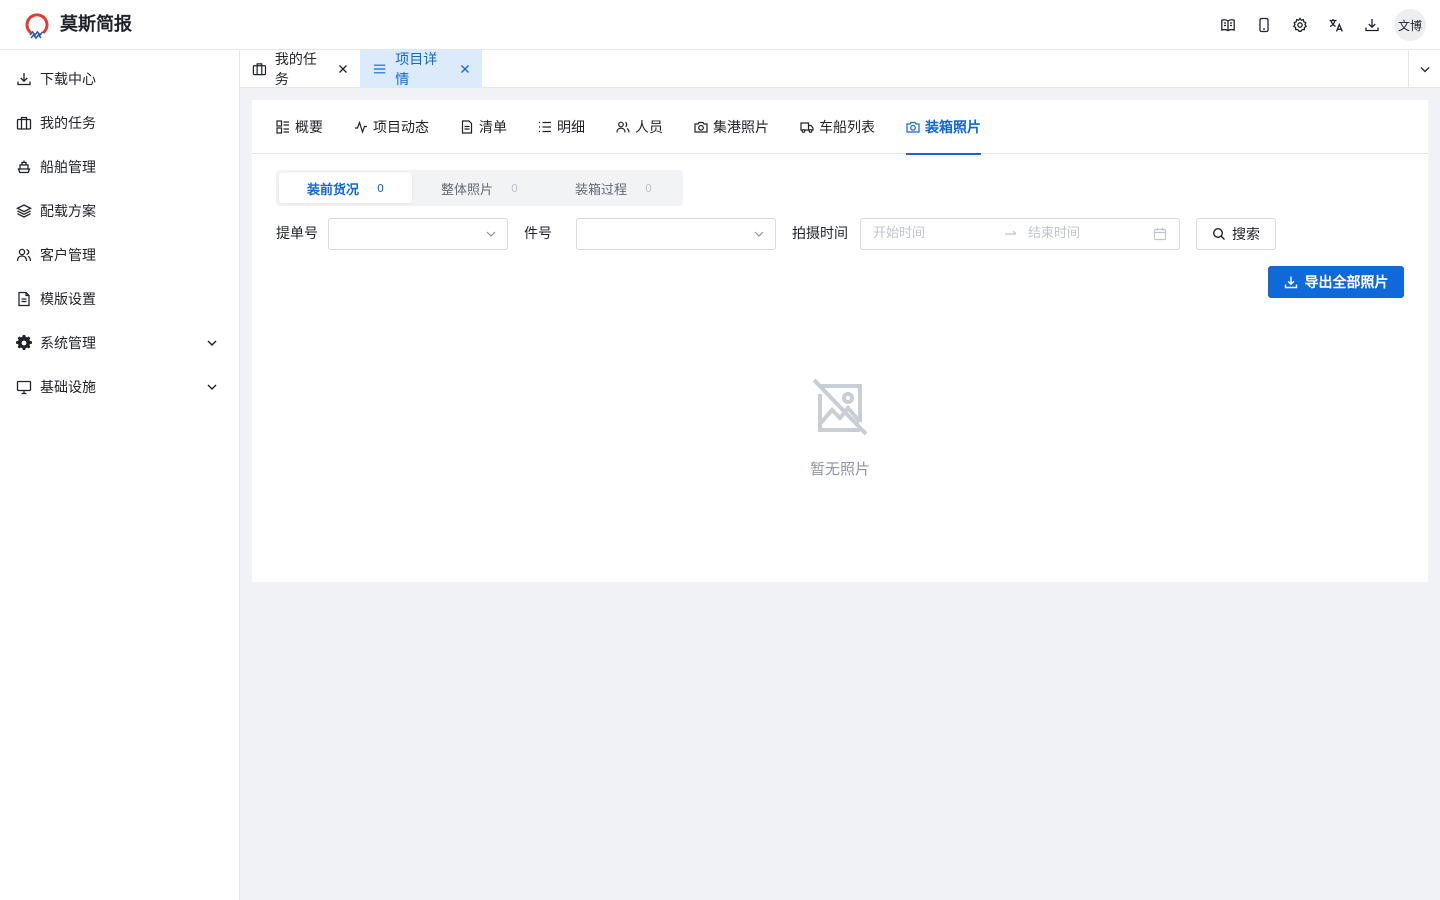 The height and width of the screenshot is (900, 1440). Describe the element at coordinates (1054, 234) in the screenshot. I see `end-time-input: 结束时间` at that location.